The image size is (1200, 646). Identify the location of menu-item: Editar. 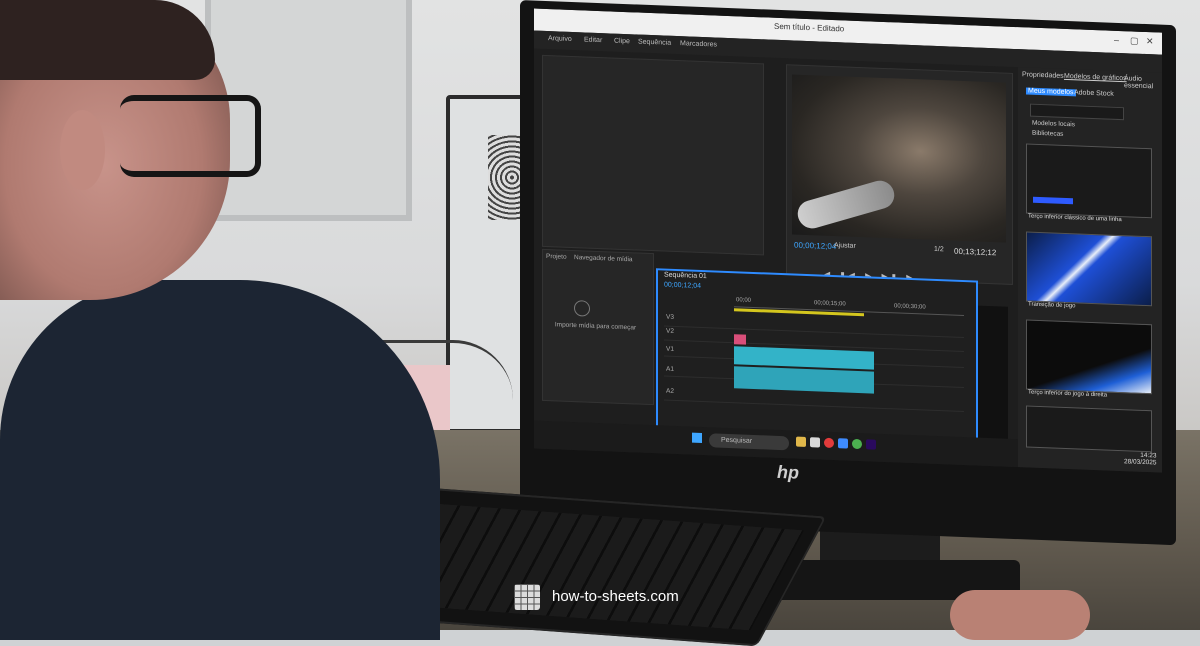
(593, 40).